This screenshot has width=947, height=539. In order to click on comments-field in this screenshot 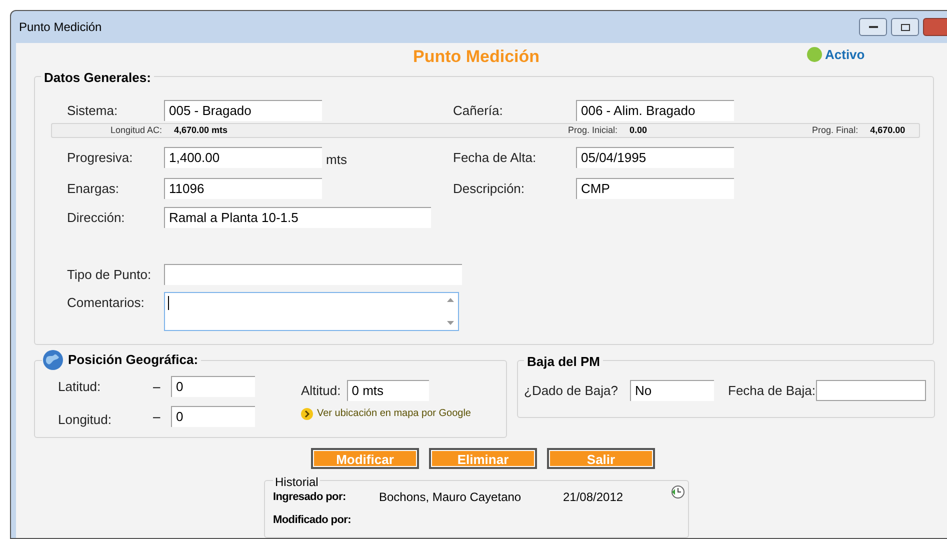, I will do `click(311, 311)`.